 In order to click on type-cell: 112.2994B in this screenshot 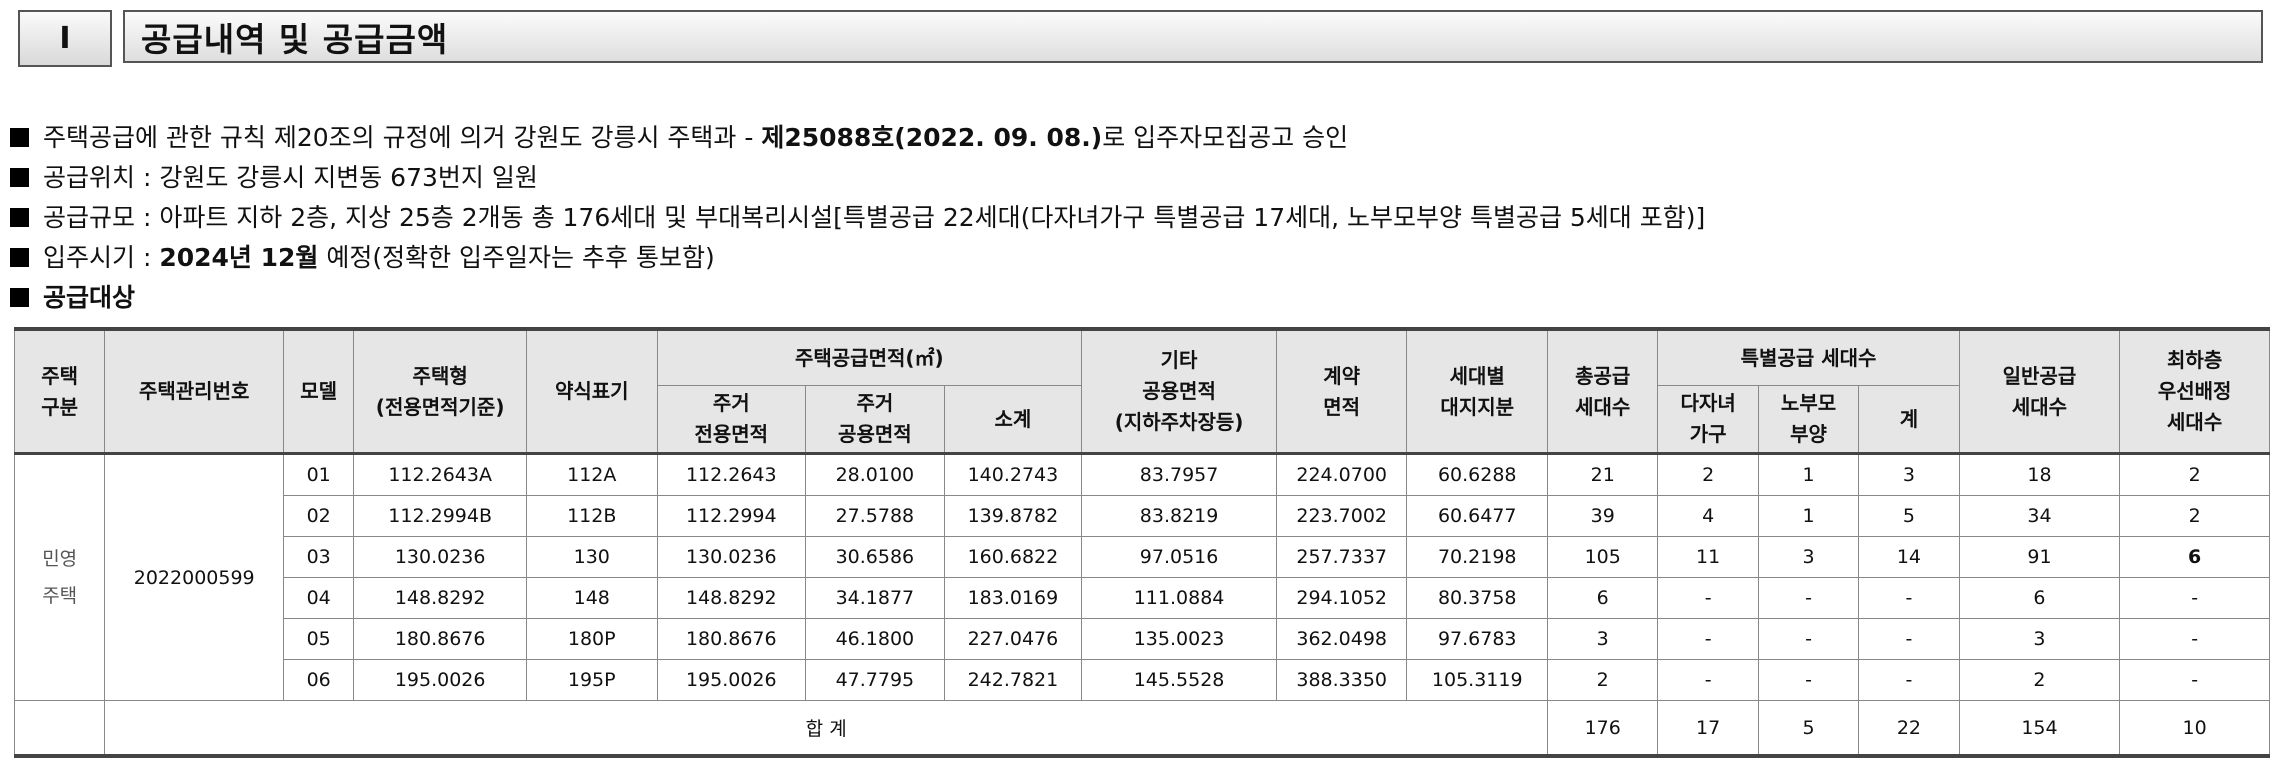, I will do `click(440, 516)`.